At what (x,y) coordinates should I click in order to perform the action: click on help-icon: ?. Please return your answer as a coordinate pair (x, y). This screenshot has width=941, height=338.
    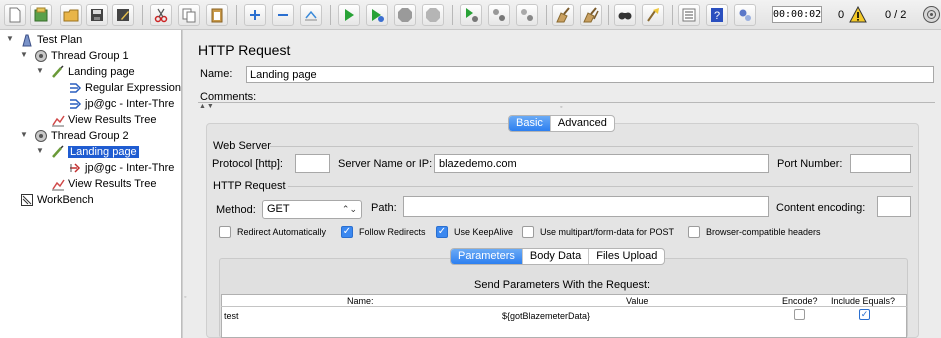
    Looking at the image, I should click on (717, 15).